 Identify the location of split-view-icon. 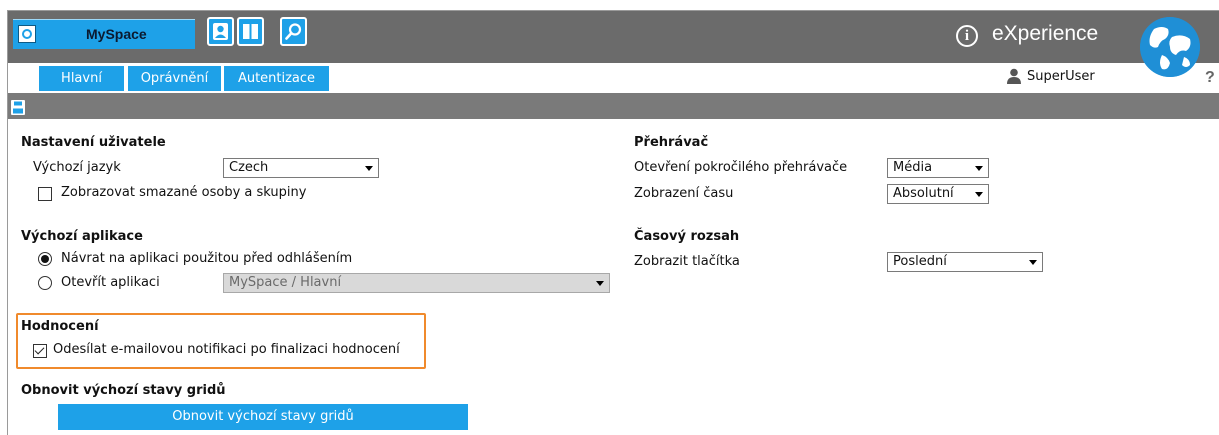
(250, 31).